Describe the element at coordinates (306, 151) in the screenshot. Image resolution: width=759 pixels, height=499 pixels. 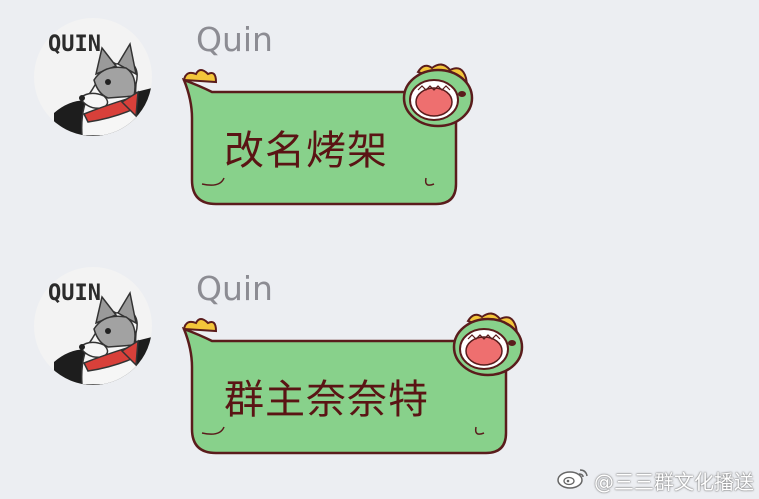
I see `message-text: 改名烤架` at that location.